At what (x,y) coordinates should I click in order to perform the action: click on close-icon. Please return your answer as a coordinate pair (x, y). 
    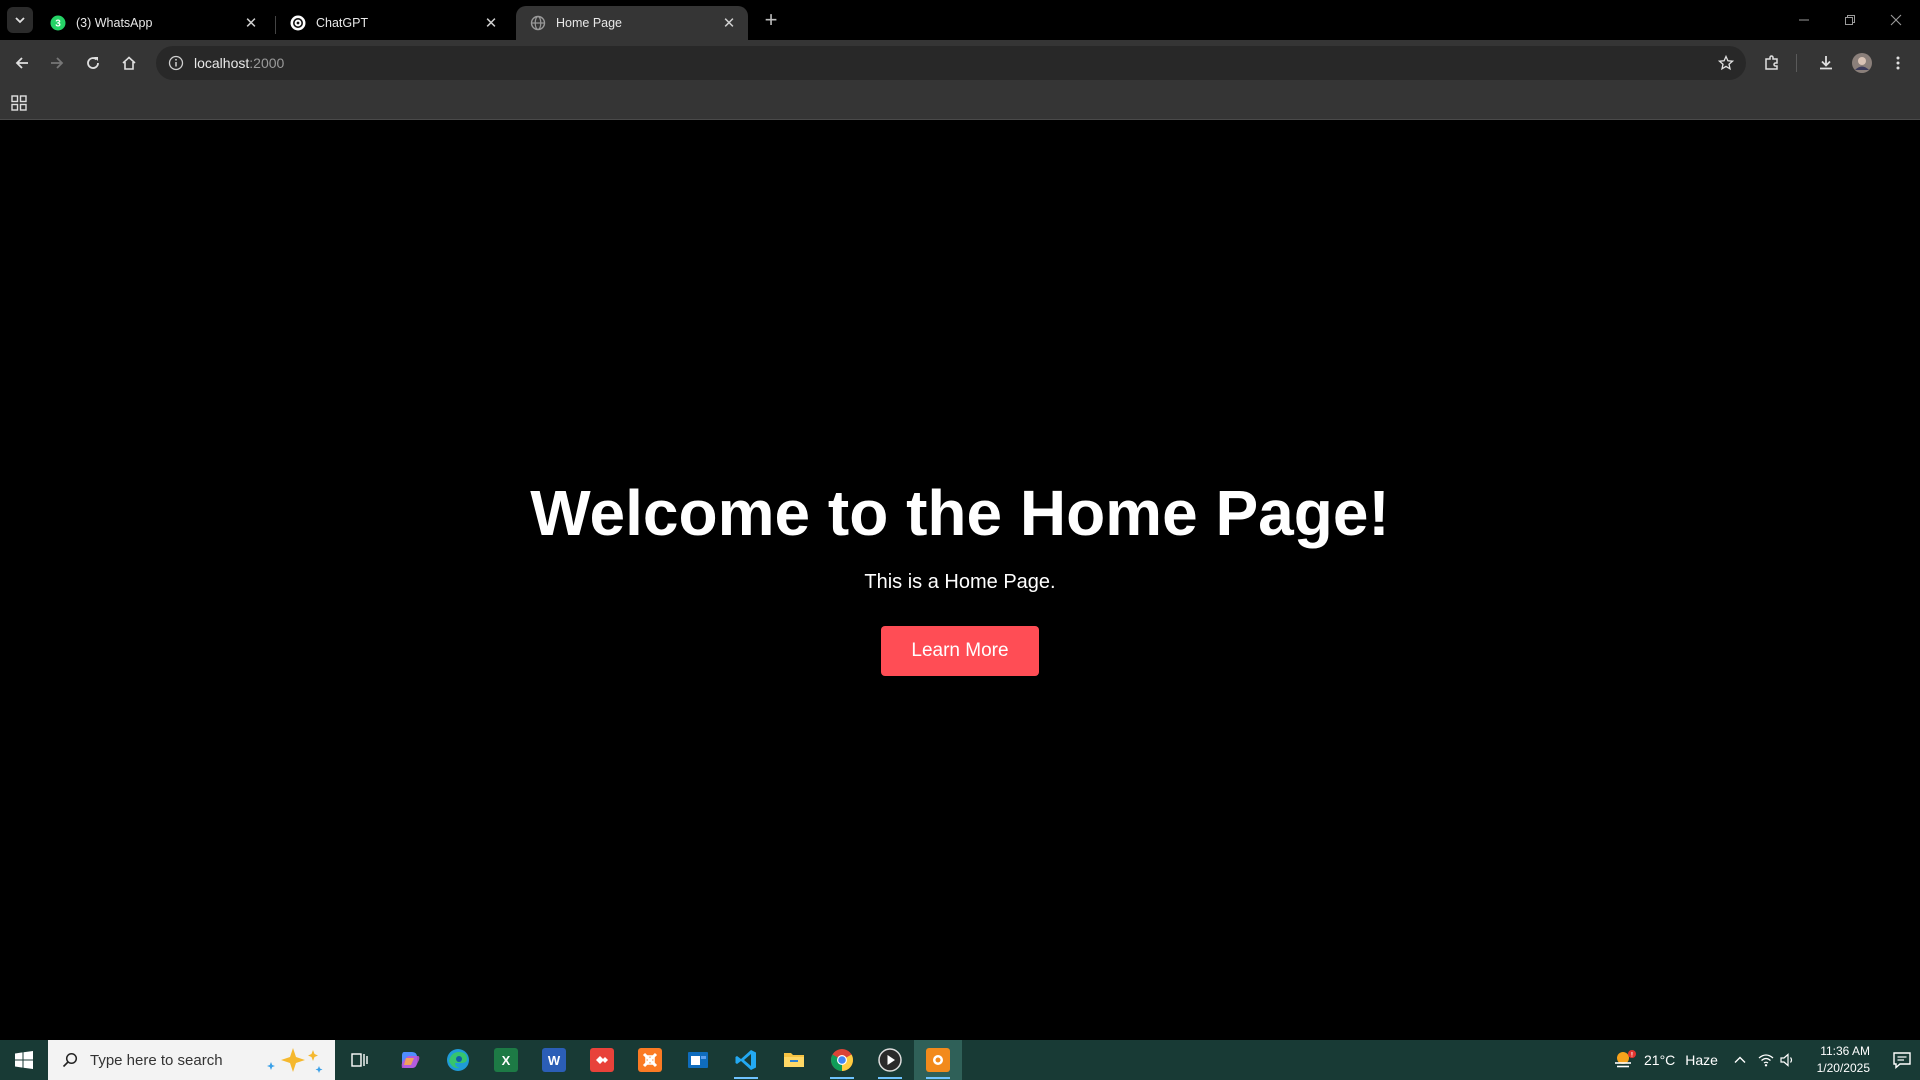
    Looking at the image, I should click on (1896, 20).